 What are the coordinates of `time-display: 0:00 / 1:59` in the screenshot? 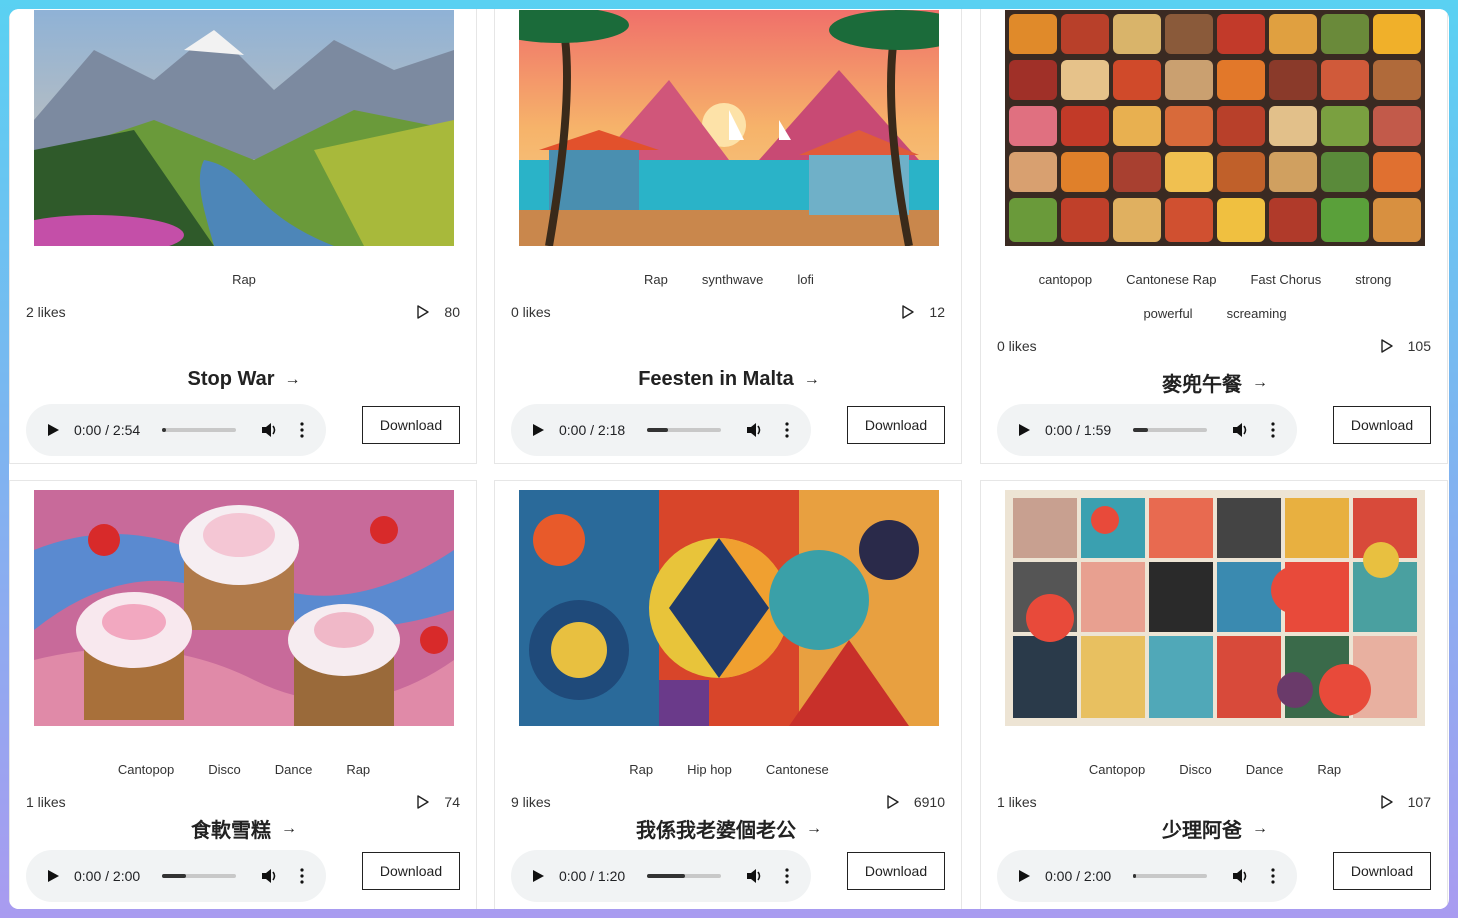 It's located at (1078, 430).